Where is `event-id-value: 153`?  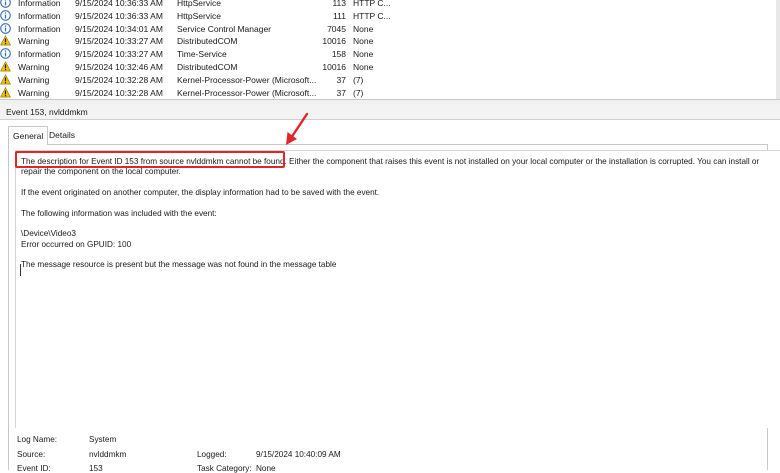
event-id-value: 153 is located at coordinates (96, 468).